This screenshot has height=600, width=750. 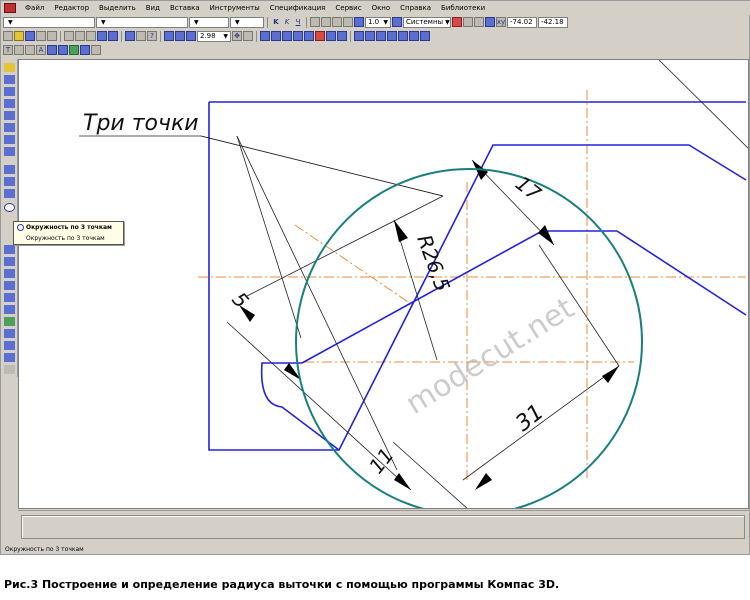 I want to click on fillet-icon, so click(x=9, y=169).